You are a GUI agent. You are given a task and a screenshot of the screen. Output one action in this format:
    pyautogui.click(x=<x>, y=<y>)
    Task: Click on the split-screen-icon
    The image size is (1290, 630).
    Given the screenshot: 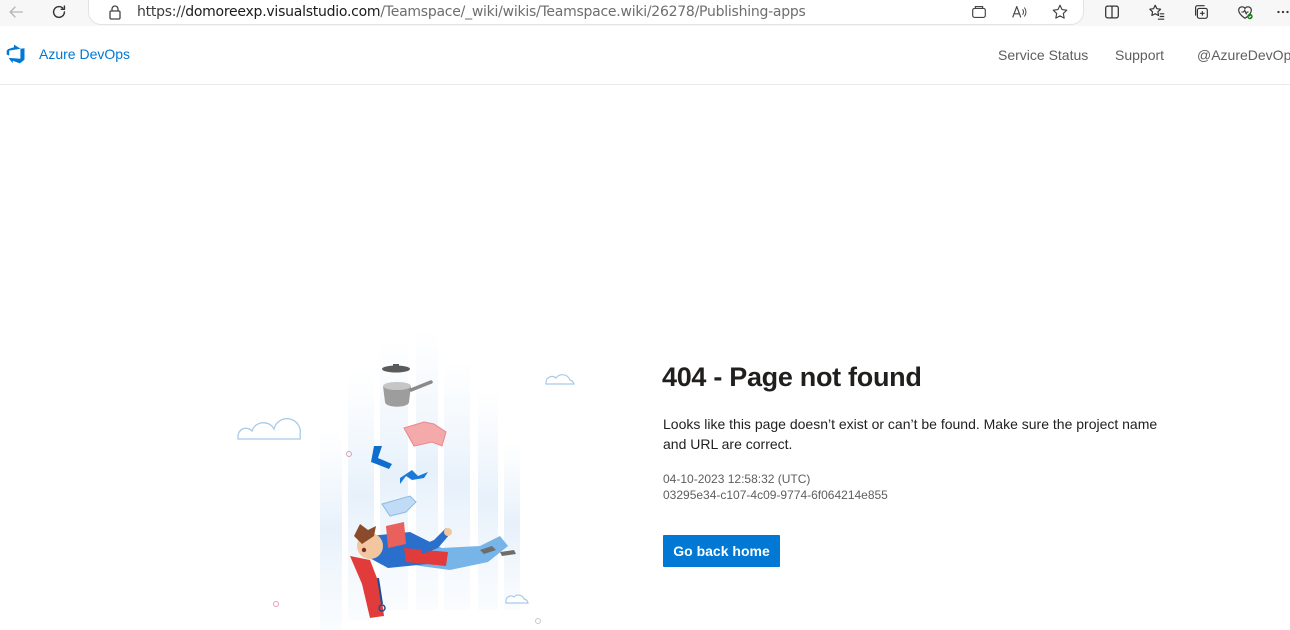 What is the action you would take?
    pyautogui.click(x=1112, y=12)
    